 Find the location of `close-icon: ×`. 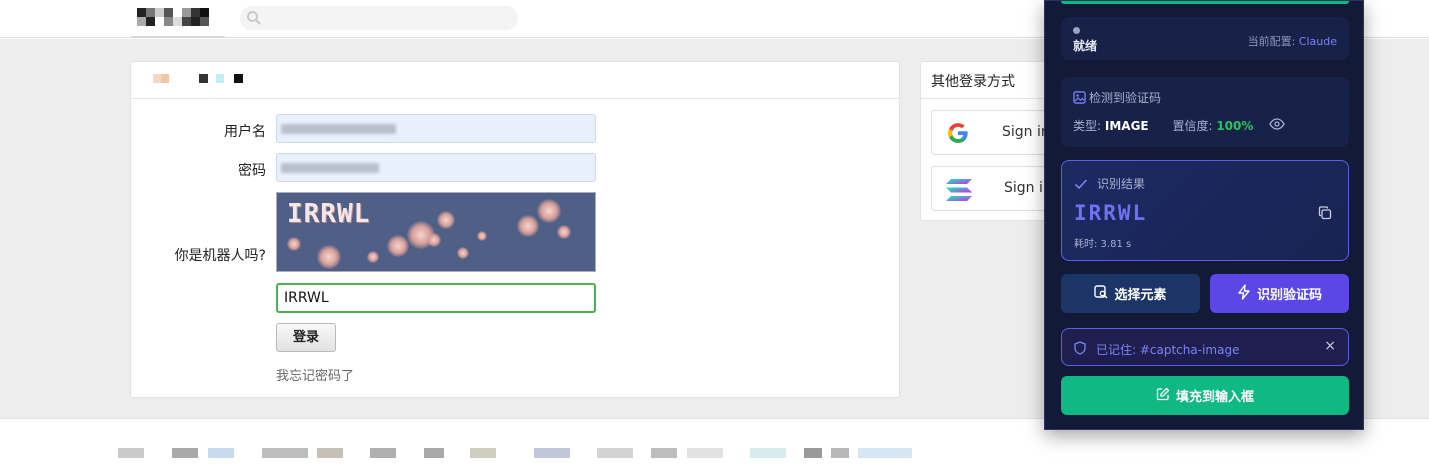

close-icon: × is located at coordinates (1330, 346).